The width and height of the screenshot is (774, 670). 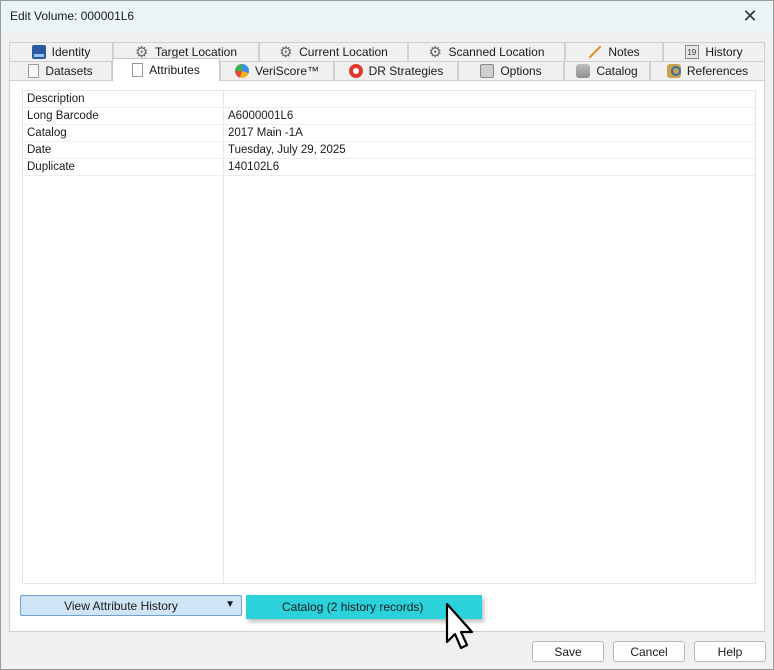 What do you see at coordinates (389, 150) in the screenshot?
I see `table-row: Date Tuesday, July 29, 2025` at bounding box center [389, 150].